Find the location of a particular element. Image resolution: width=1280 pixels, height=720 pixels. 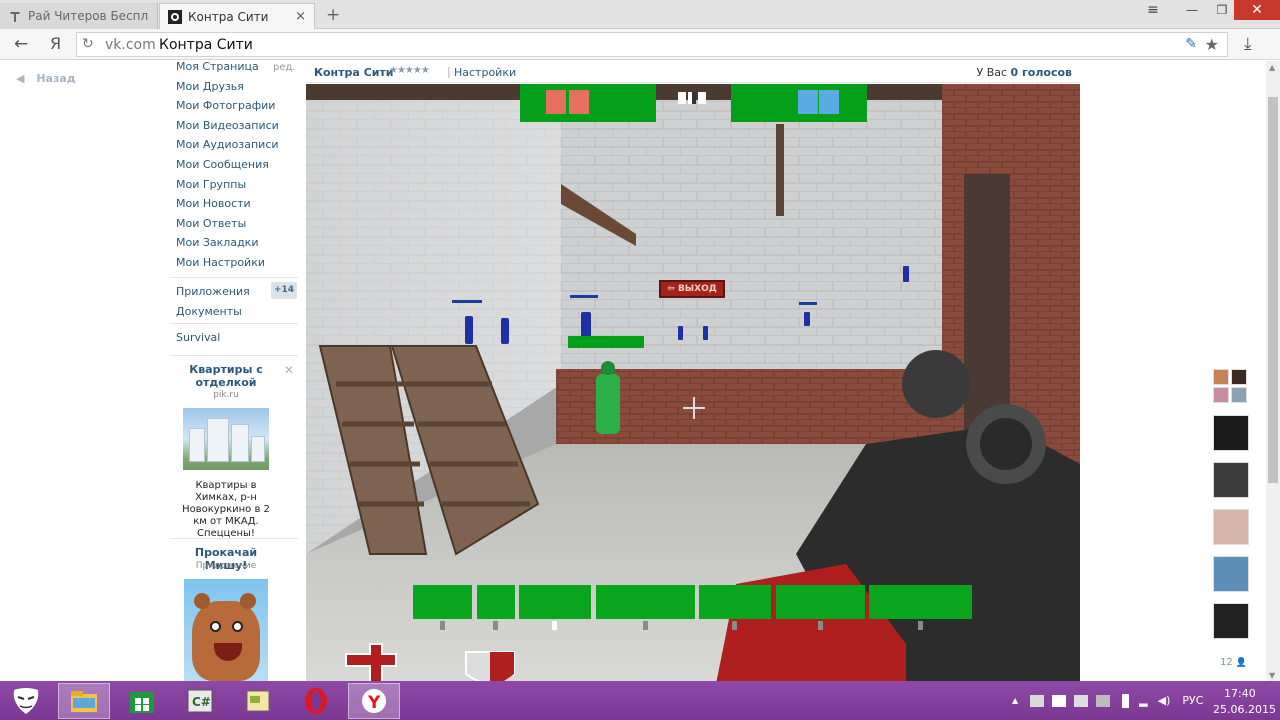

url-domain: vk.com is located at coordinates (130, 45).